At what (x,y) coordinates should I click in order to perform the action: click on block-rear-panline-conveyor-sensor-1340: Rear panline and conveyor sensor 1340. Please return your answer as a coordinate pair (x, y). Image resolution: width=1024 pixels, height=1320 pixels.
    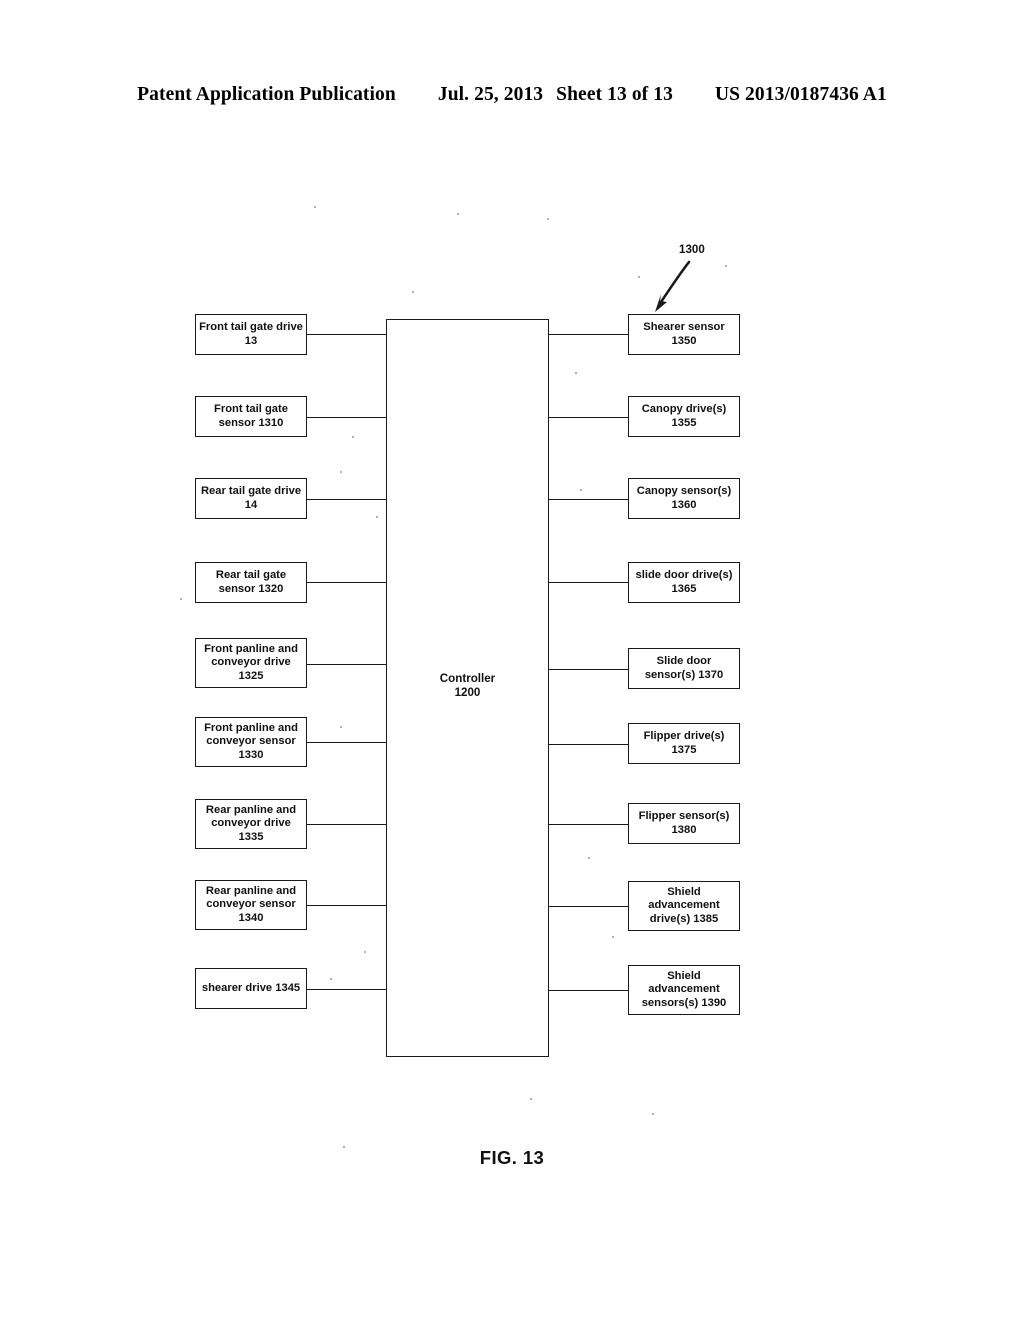
    Looking at the image, I should click on (251, 905).